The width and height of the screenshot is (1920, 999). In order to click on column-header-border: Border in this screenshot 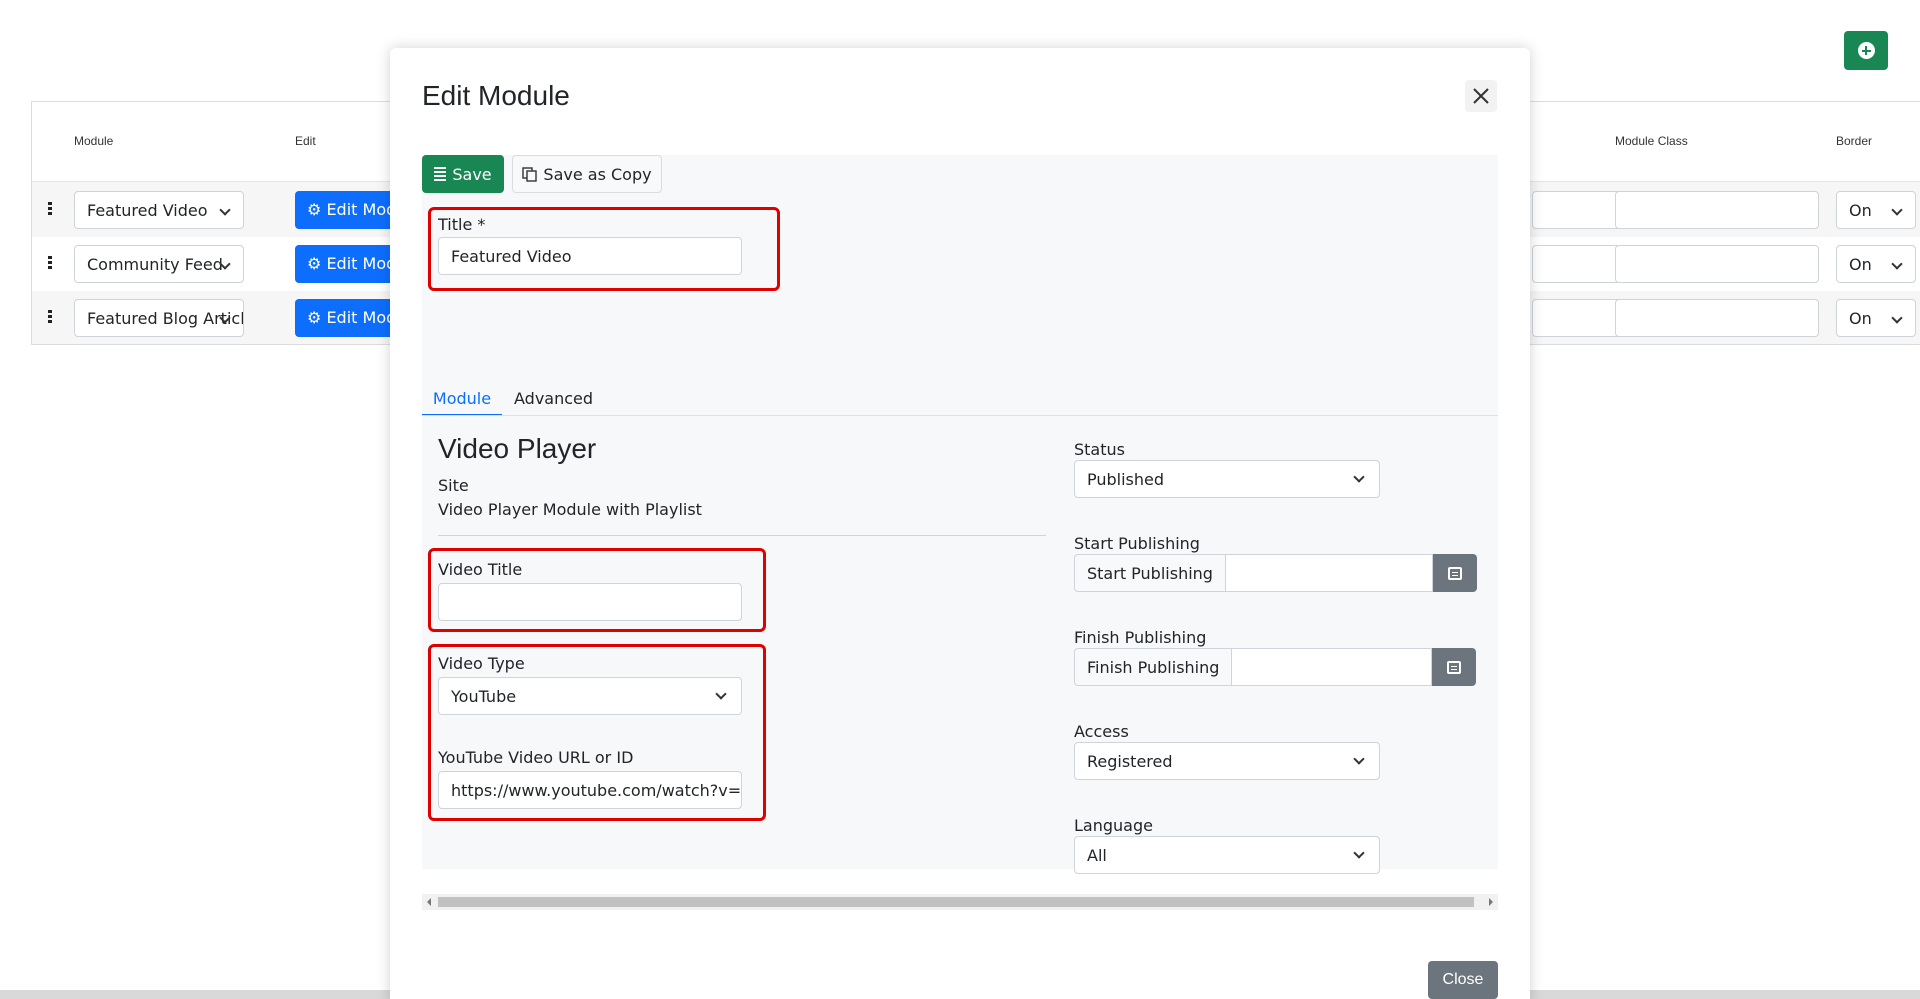, I will do `click(1854, 141)`.